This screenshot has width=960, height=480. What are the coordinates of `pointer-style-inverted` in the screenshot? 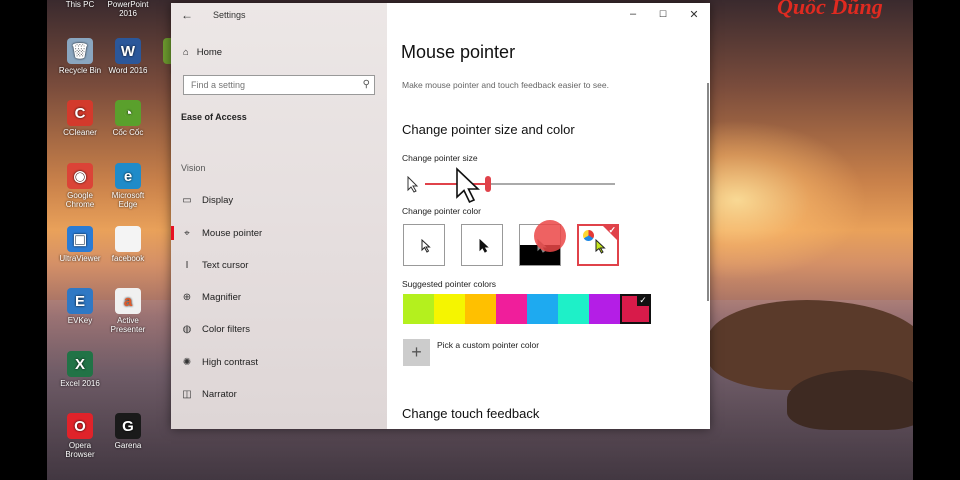 It's located at (542, 243).